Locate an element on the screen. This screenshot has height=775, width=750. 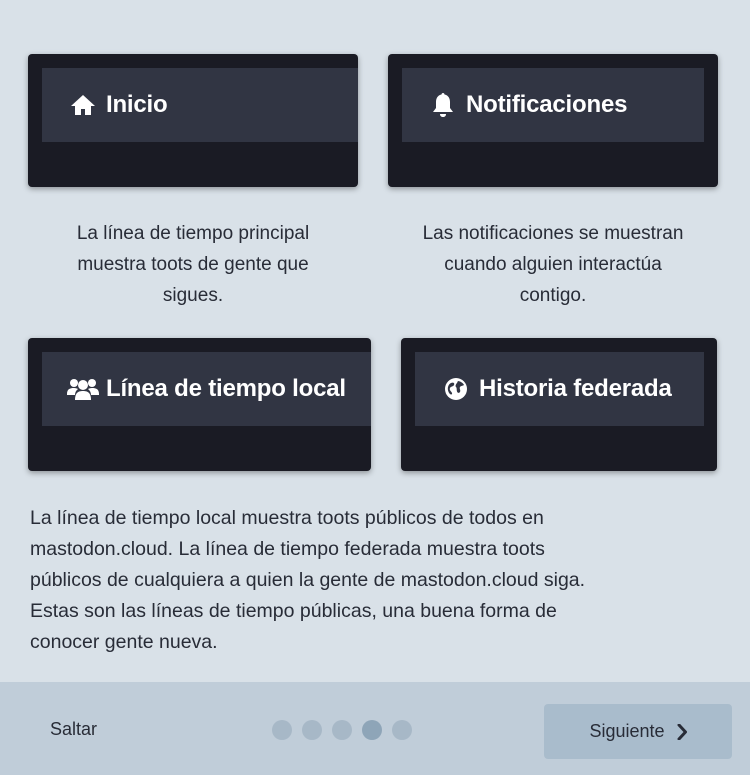
globe-icon is located at coordinates (456, 389).